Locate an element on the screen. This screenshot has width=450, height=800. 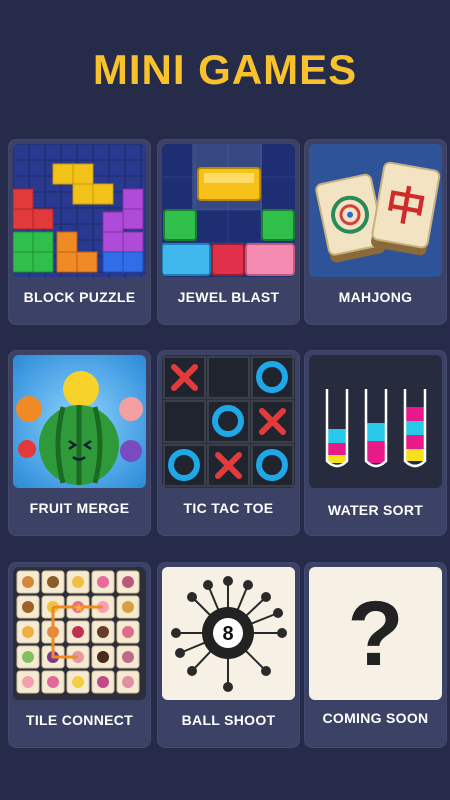
mahjong-glyph: 中 is located at coordinates (405, 207).